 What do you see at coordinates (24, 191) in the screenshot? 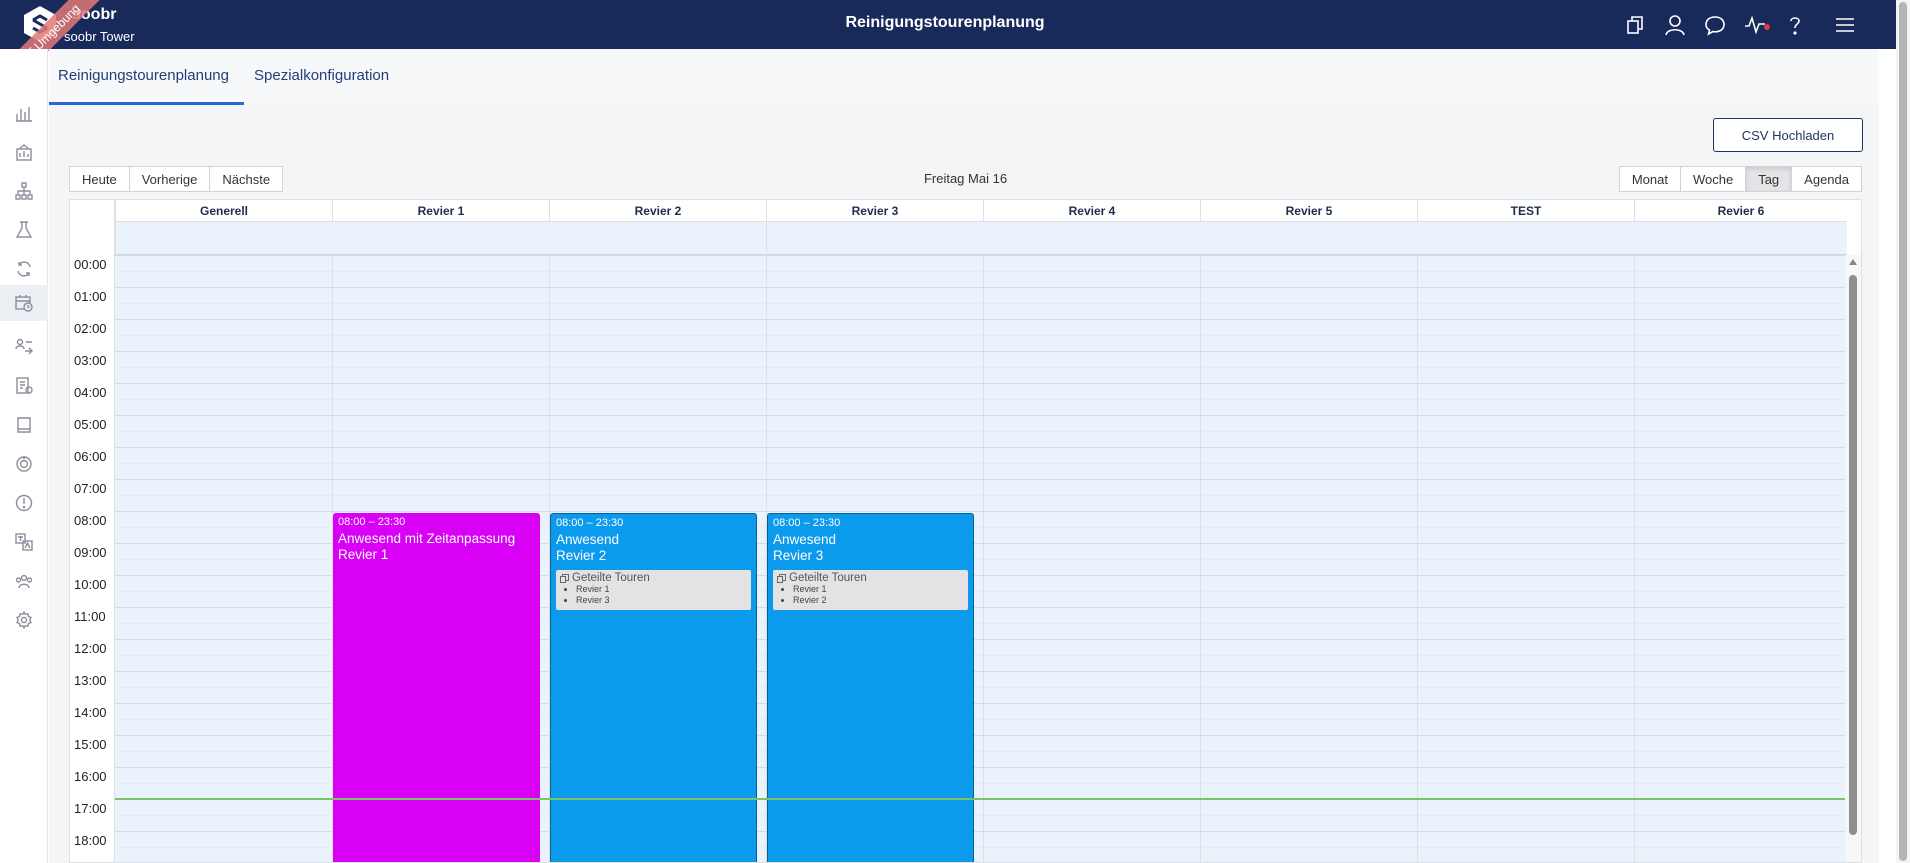
I see `org-chart-icon` at bounding box center [24, 191].